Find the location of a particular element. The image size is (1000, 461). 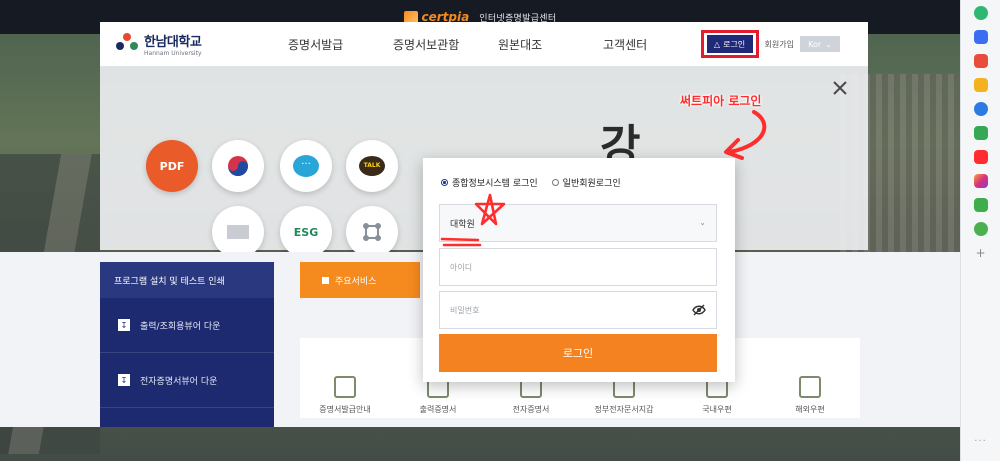

university-logo: 한남대학교 Hannam University is located at coordinates (191, 44).